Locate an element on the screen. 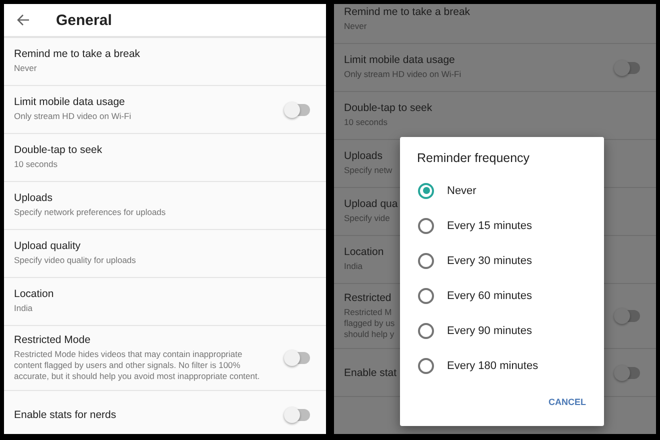 This screenshot has height=440, width=660. radio-option: Every 60 minutes is located at coordinates (502, 295).